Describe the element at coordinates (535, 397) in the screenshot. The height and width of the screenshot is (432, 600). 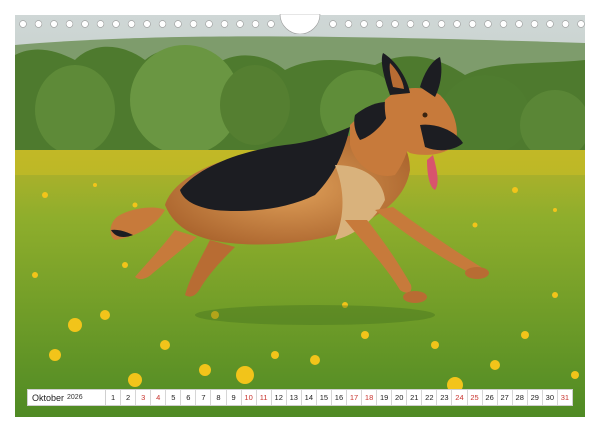
I see `day-cell: 29` at that location.